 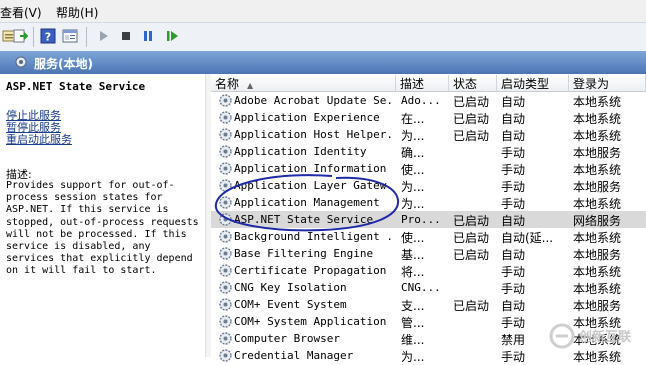 What do you see at coordinates (104, 36) in the screenshot?
I see `start-service-icon` at bounding box center [104, 36].